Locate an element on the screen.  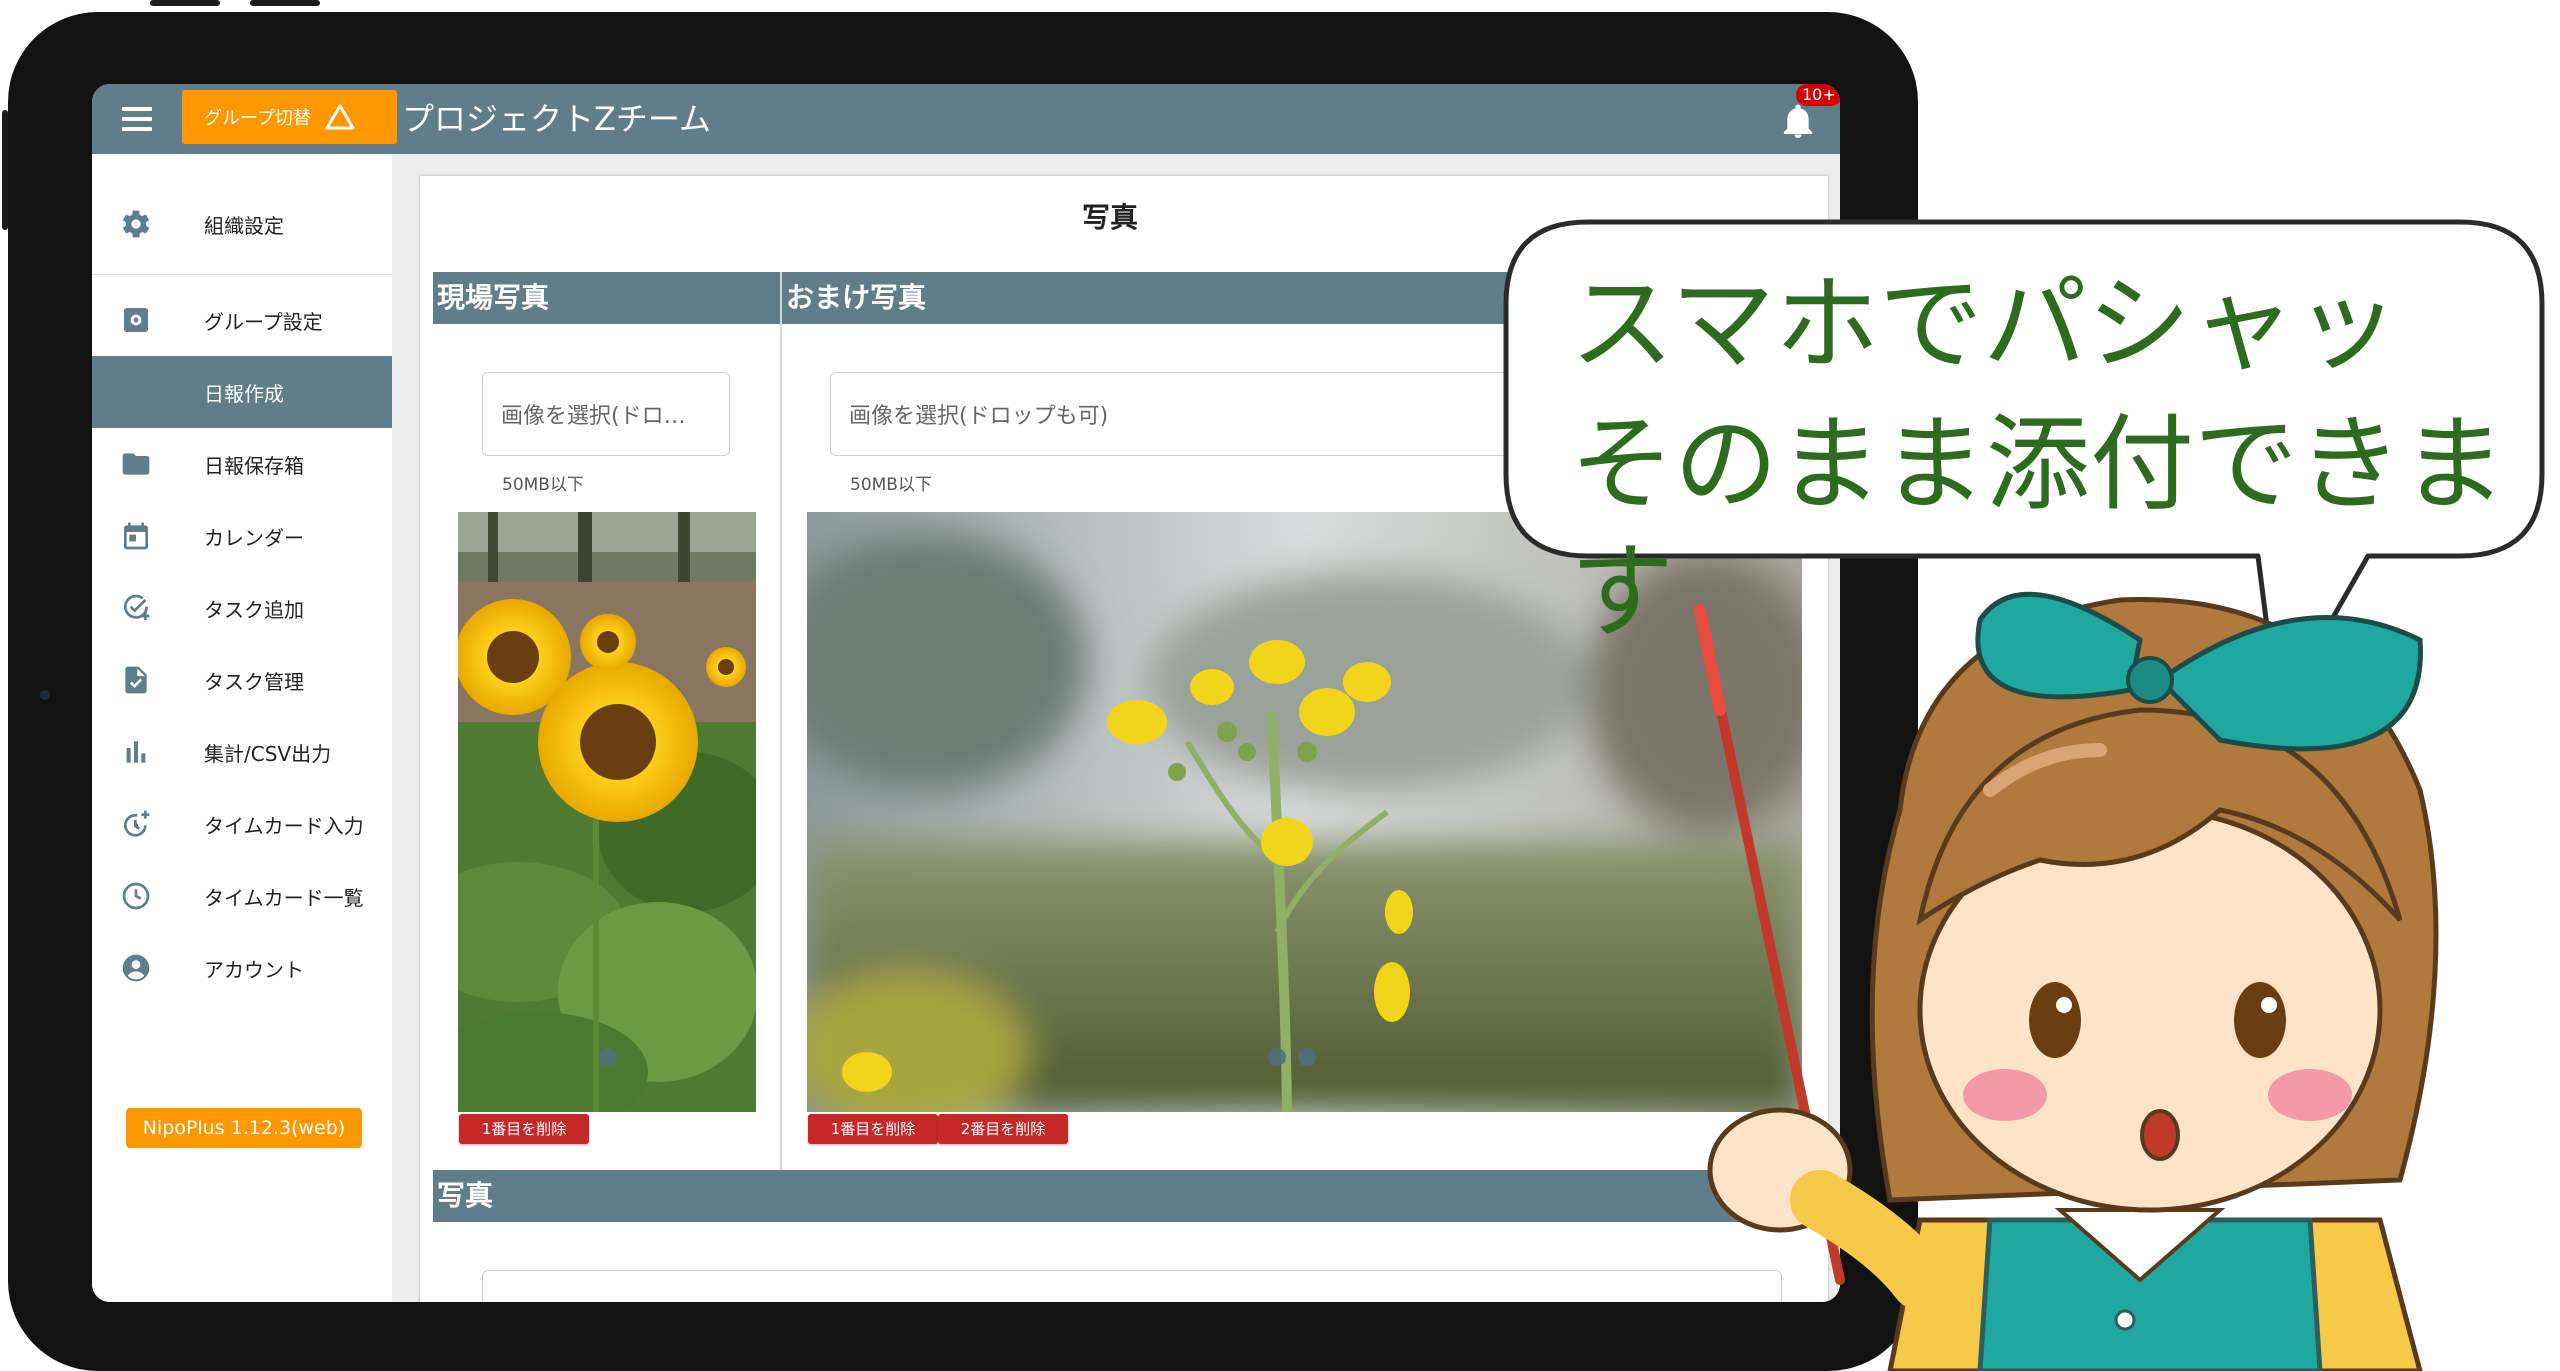
sidebar-item-label: カレンダー is located at coordinates (254, 537).